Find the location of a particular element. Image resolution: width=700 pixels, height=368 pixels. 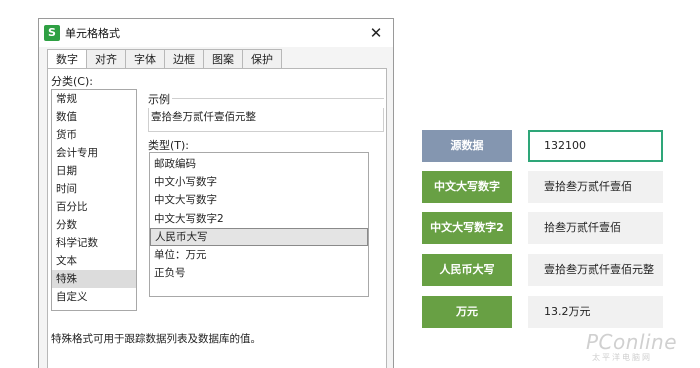

category-label: 分类(C): is located at coordinates (72, 81).